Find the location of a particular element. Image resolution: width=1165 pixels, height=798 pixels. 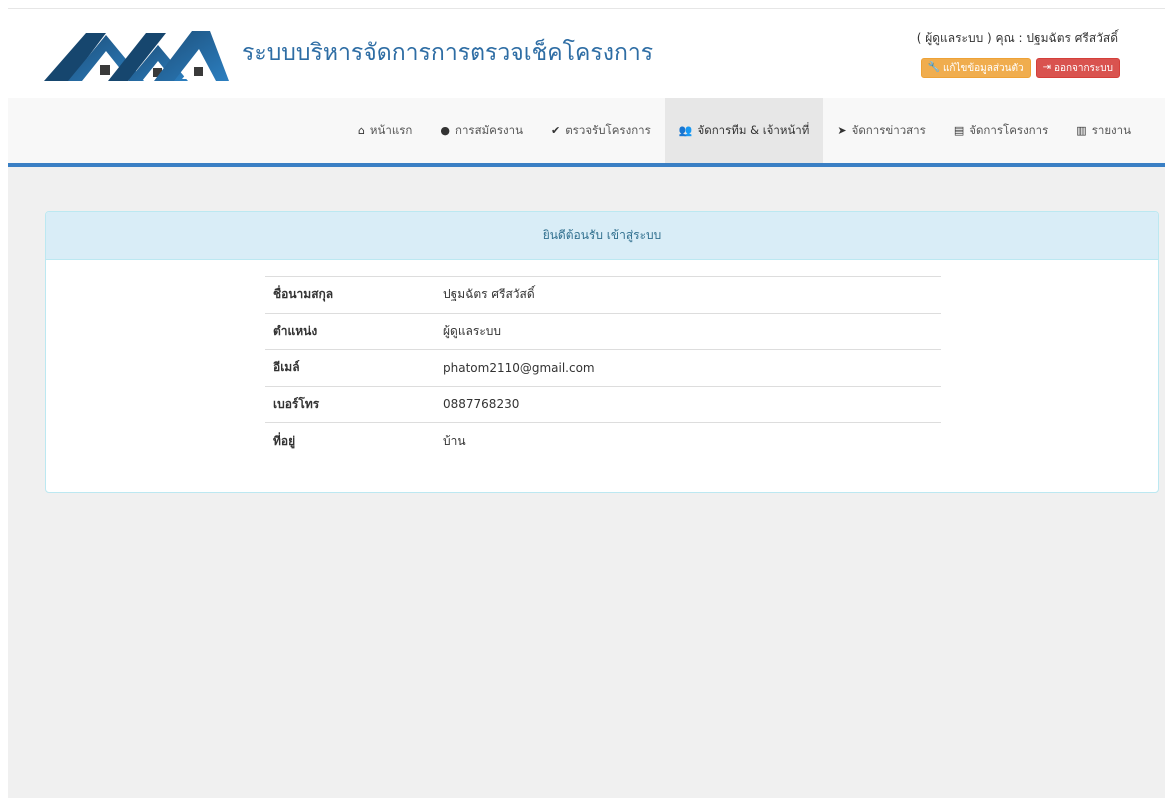

logout-label: ออกจากระบบ is located at coordinates (1083, 68).